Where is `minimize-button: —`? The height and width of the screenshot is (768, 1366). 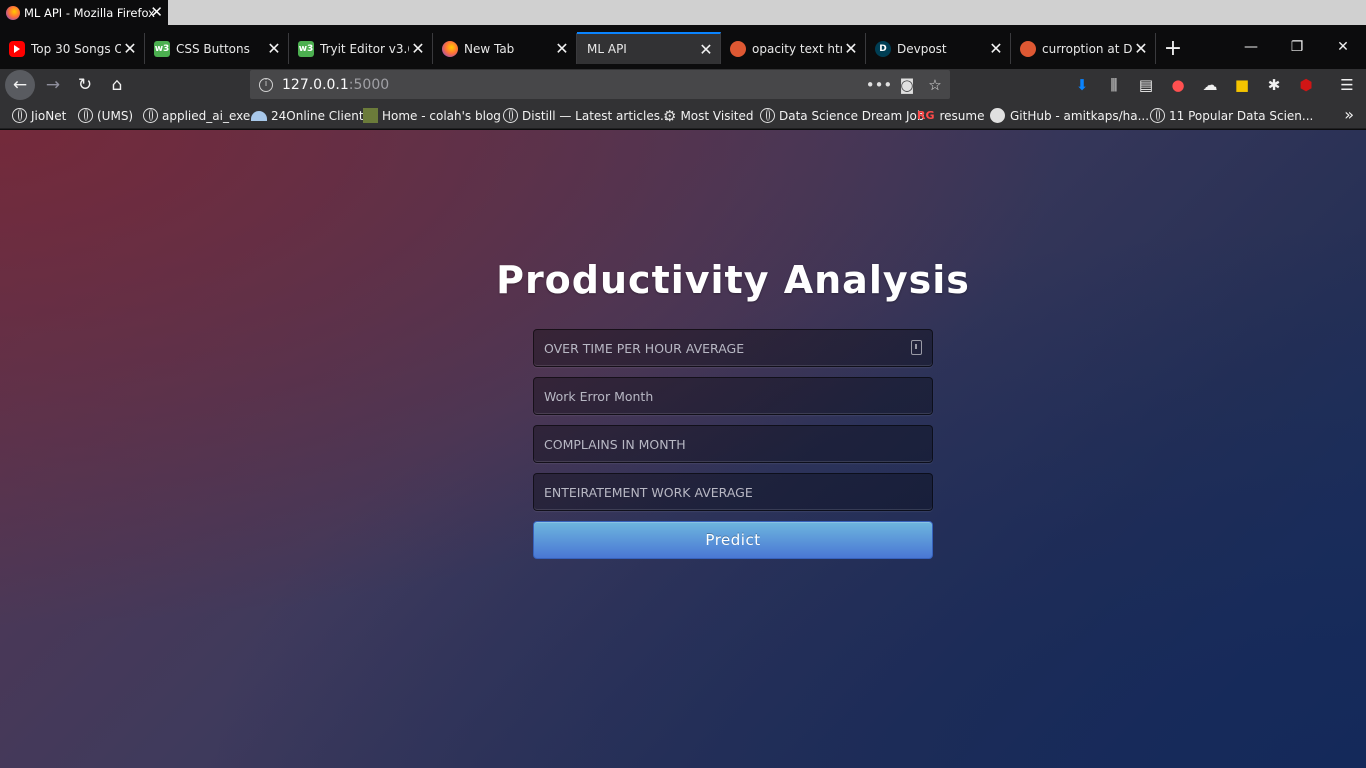
minimize-button: — is located at coordinates (1251, 47).